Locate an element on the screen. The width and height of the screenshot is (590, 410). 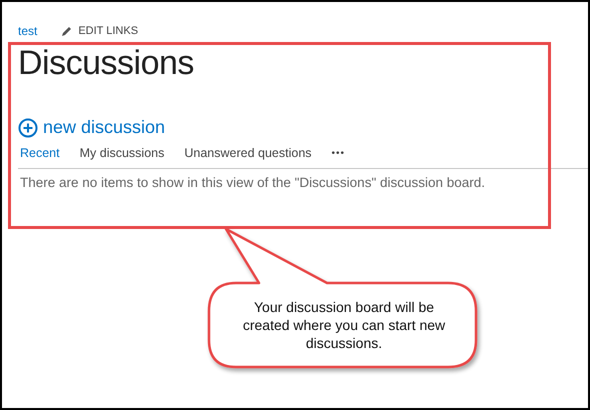
page-title: Discussions is located at coordinates (106, 63).